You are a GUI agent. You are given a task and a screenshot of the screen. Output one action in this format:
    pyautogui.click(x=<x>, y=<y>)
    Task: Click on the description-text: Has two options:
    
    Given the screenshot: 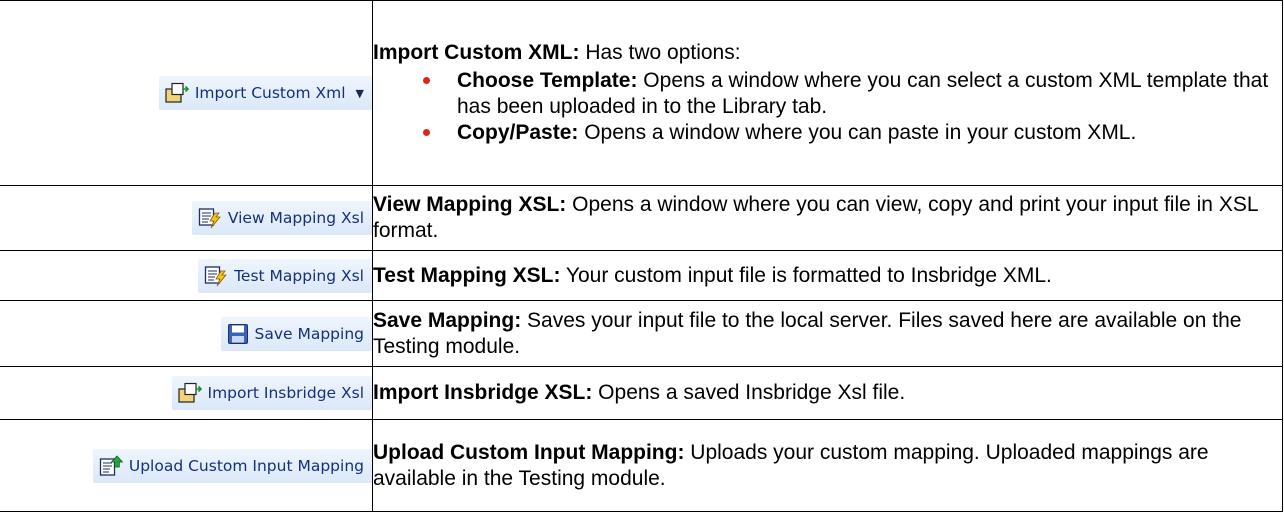 What is the action you would take?
    pyautogui.click(x=660, y=52)
    